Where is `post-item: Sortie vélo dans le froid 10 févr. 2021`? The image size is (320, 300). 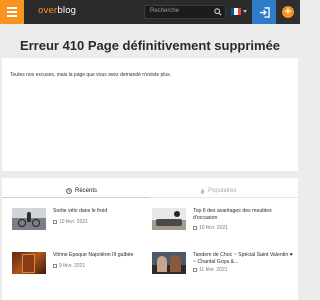 post-item: Sortie vélo dans le froid 10 févr. 2021 is located at coordinates (82, 223).